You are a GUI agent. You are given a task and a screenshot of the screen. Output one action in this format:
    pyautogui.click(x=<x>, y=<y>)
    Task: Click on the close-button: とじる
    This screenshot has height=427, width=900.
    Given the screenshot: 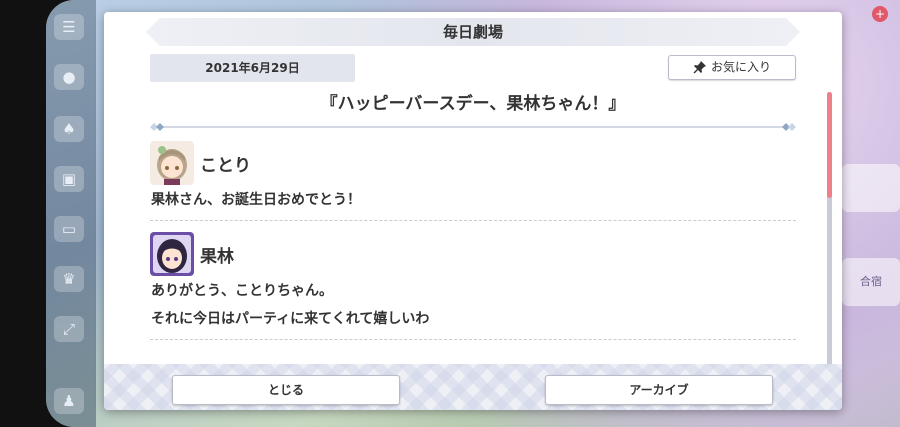 What is the action you would take?
    pyautogui.click(x=286, y=390)
    